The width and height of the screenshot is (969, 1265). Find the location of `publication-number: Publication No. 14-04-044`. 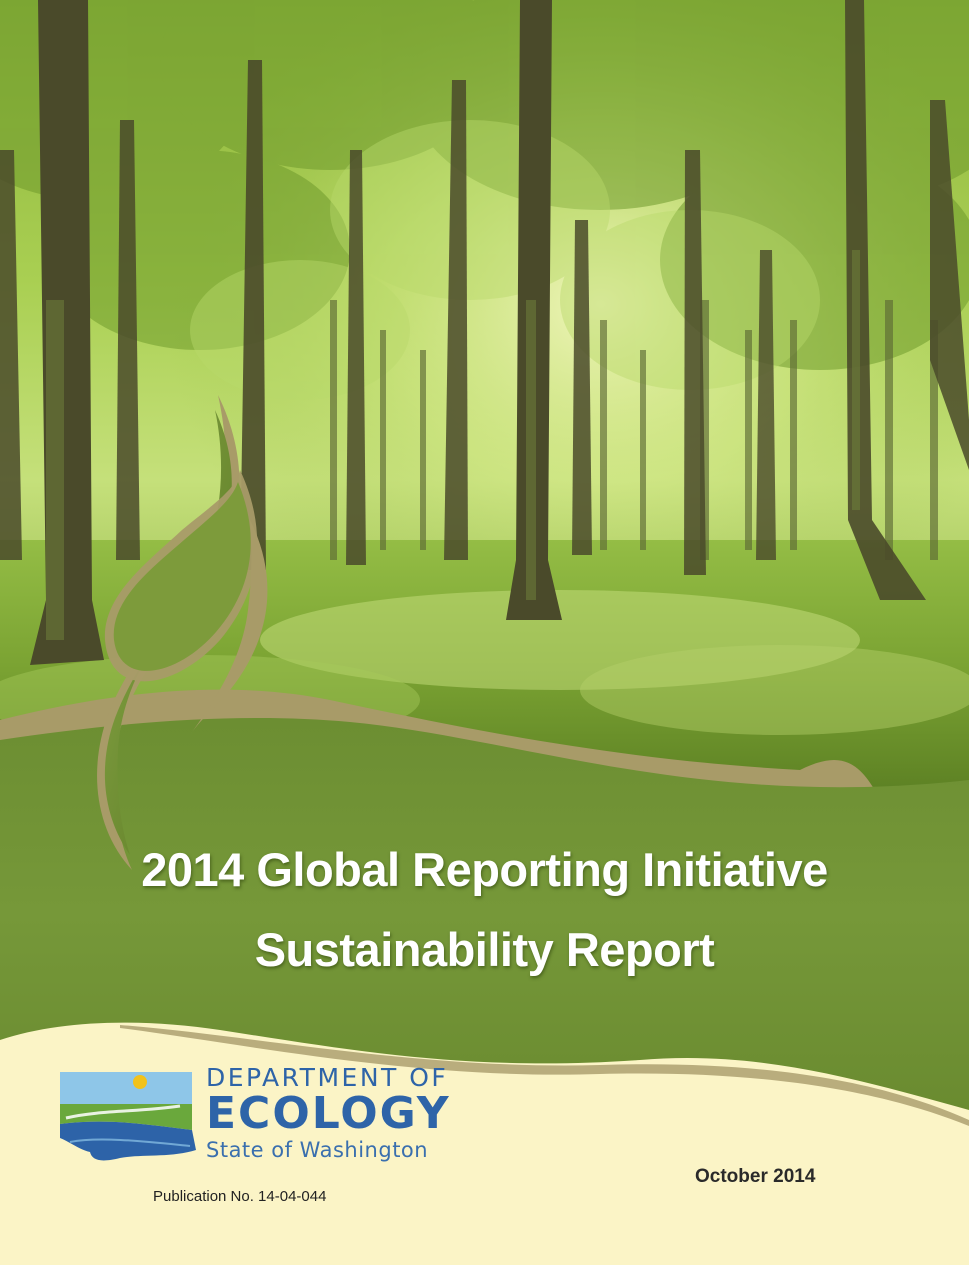

publication-number: Publication No. 14-04-044 is located at coordinates (240, 1196).